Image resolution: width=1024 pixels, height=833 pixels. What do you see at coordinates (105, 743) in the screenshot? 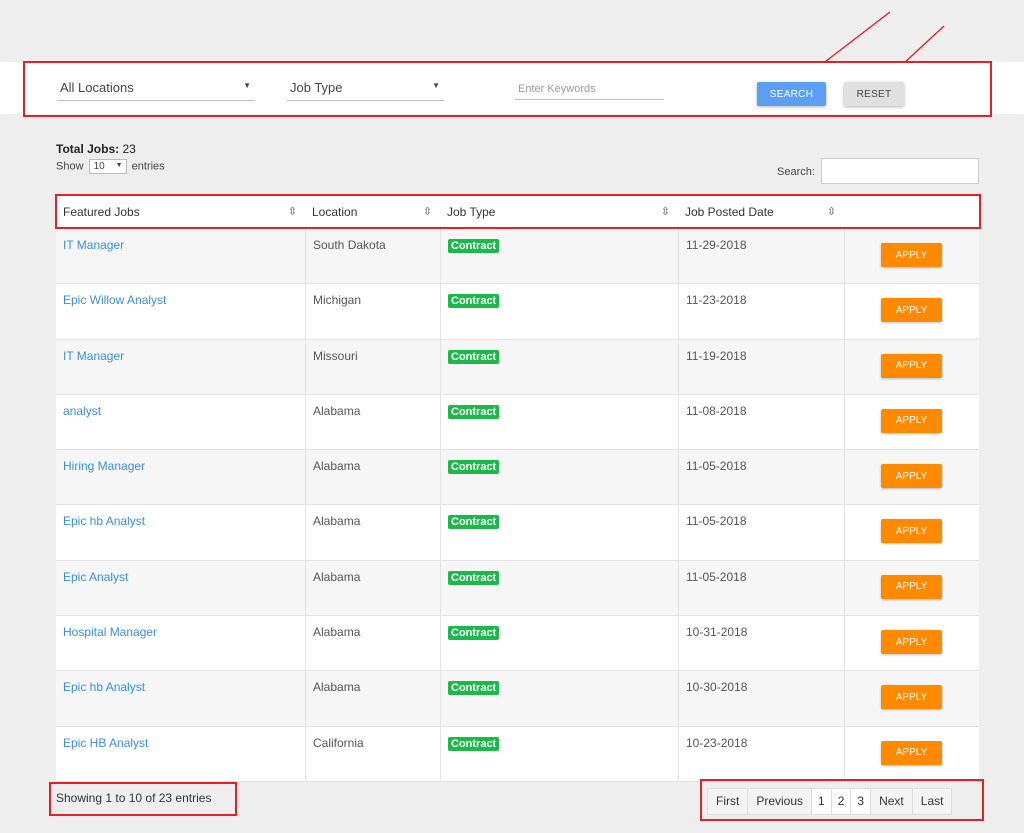
I see `job-title-link: Epic HB Analyst` at bounding box center [105, 743].